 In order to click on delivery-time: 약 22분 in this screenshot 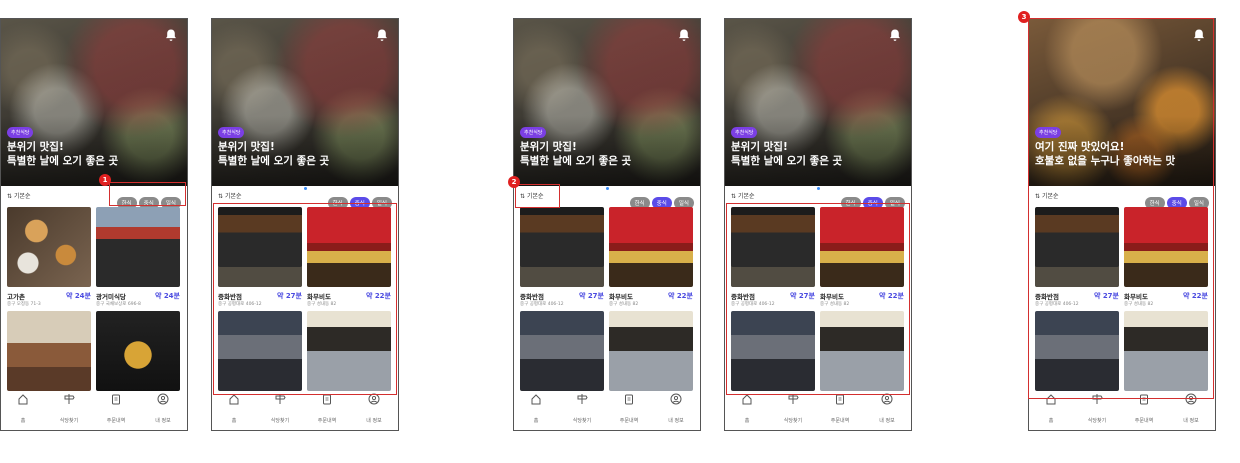, I will do `click(680, 296)`.